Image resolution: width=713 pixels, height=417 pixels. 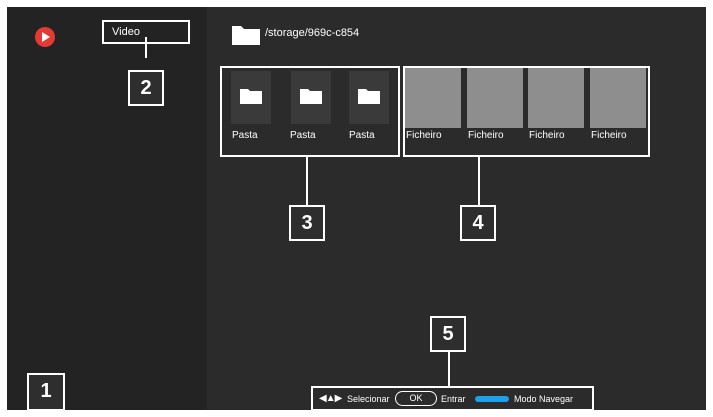 What do you see at coordinates (146, 88) in the screenshot?
I see `callout-number: 2` at bounding box center [146, 88].